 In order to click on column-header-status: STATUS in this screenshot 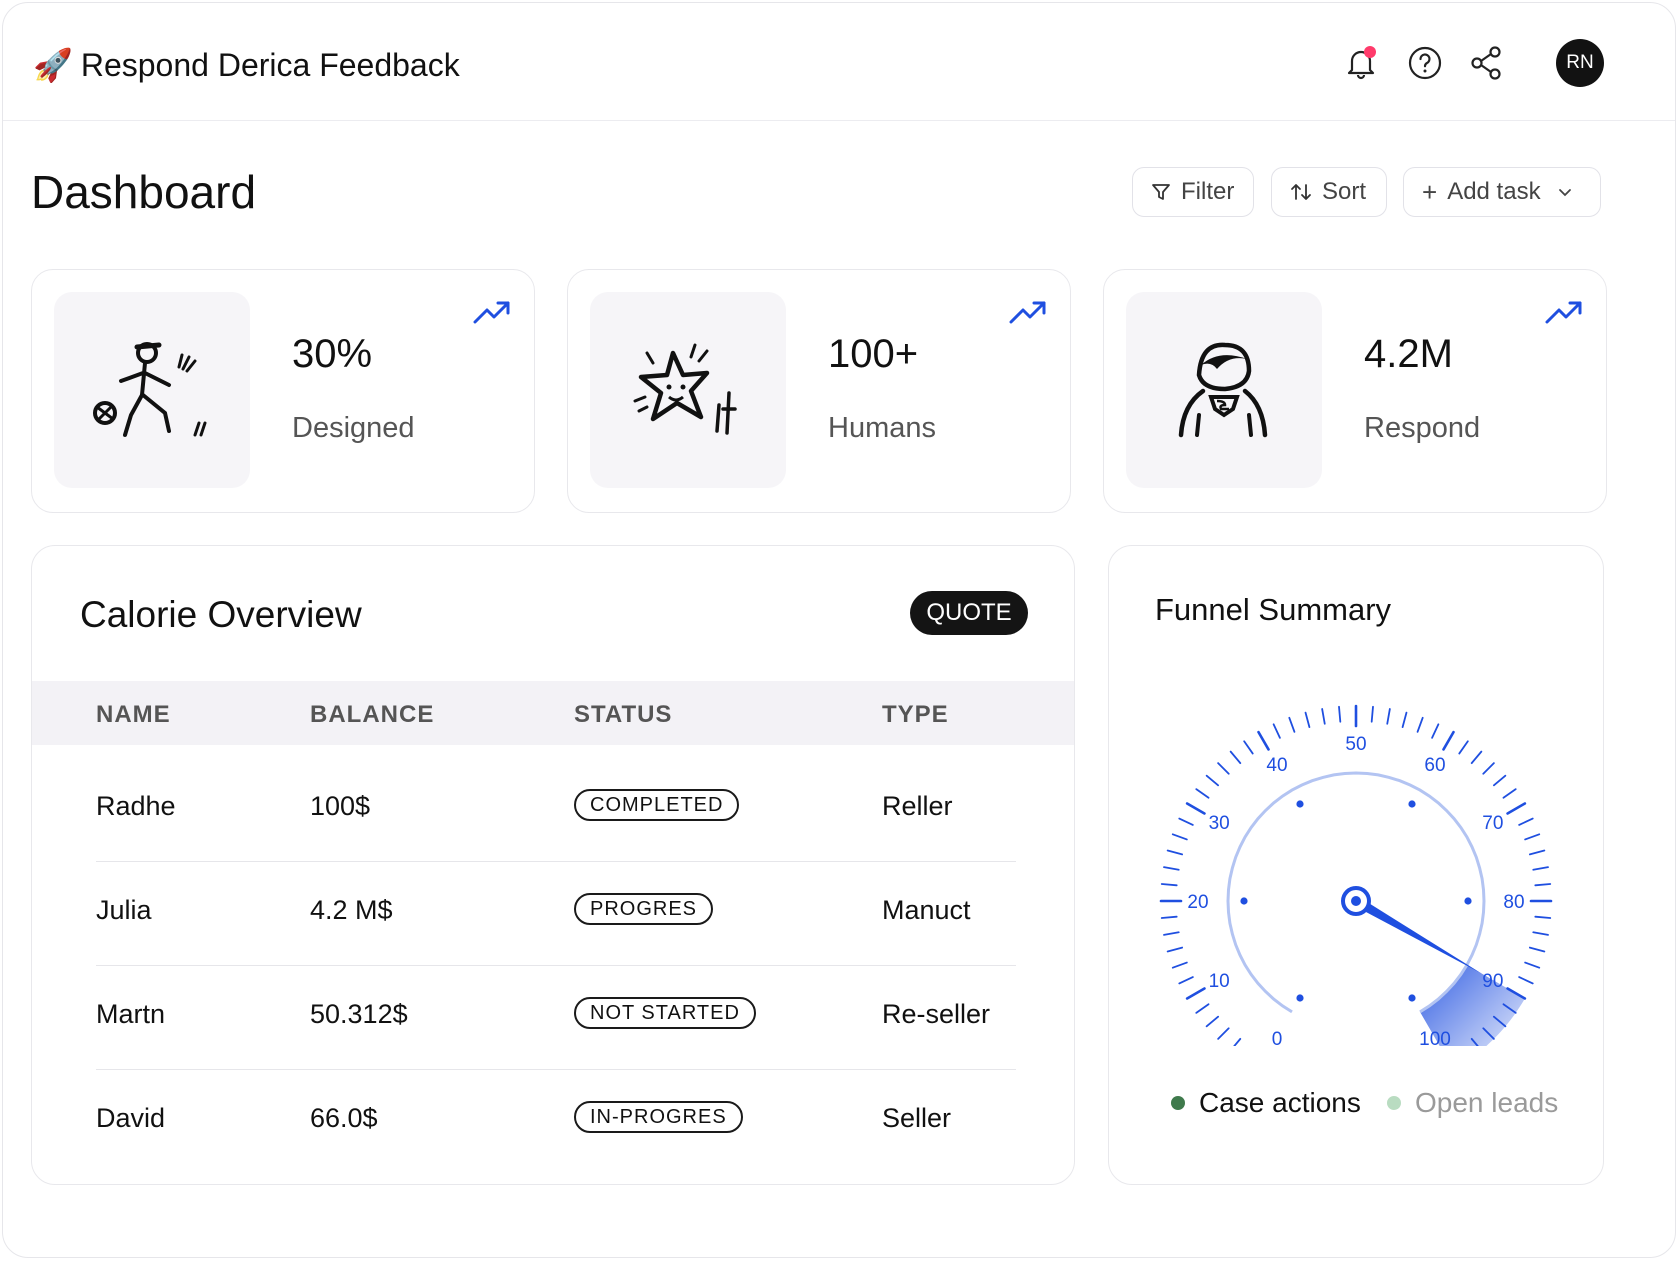, I will do `click(623, 715)`.